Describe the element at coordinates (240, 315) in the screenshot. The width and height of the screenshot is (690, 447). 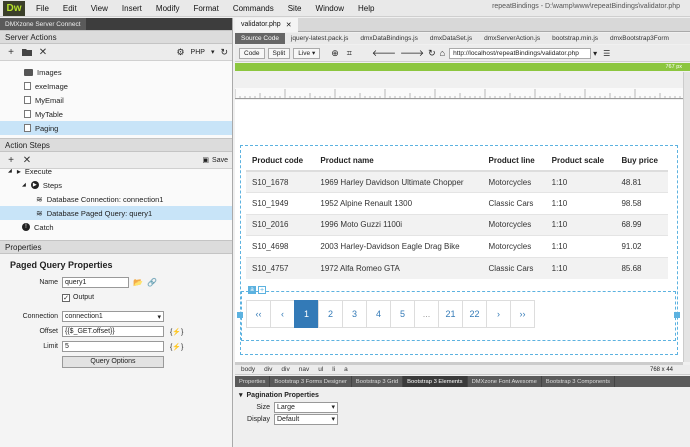
I see `resize-handle-left` at that location.